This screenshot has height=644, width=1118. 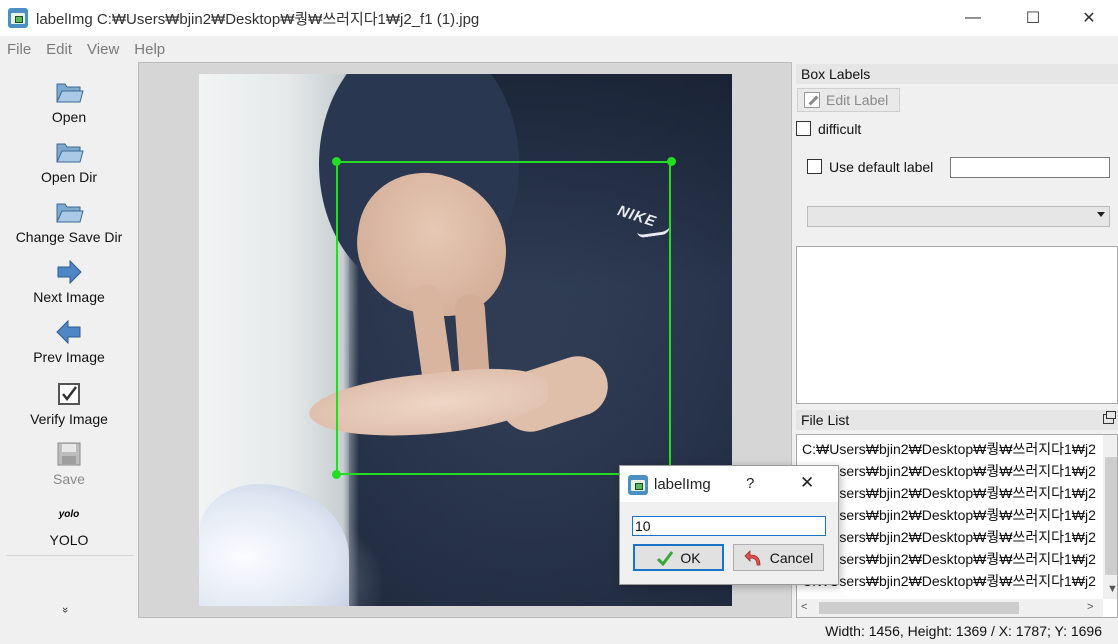 What do you see at coordinates (69, 332) in the screenshot?
I see `arrow-left-icon` at bounding box center [69, 332].